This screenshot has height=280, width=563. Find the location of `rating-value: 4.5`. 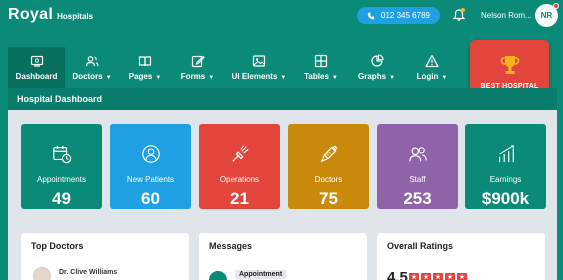

rating-value: 4.5 is located at coordinates (397, 274).